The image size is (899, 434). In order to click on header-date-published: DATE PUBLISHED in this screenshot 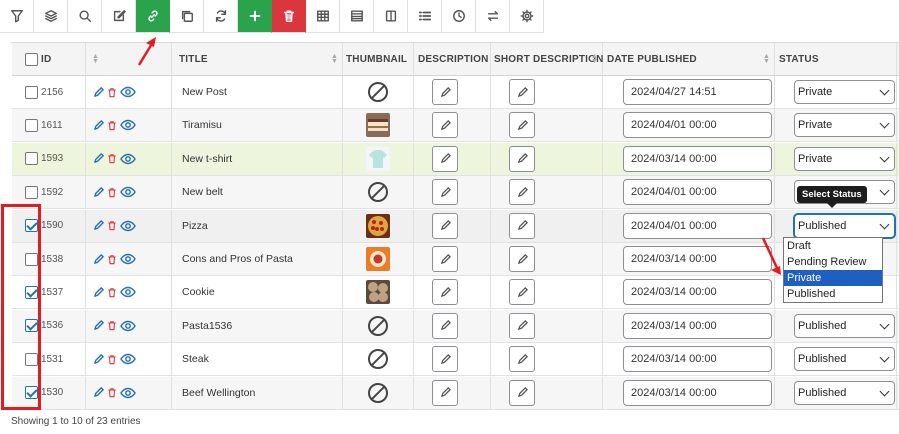, I will do `click(652, 59)`.